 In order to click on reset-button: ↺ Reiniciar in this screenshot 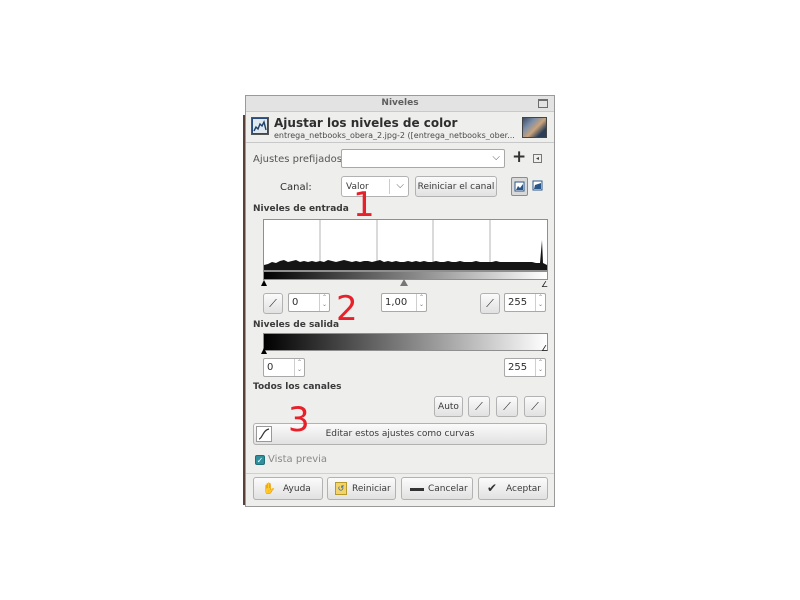, I will do `click(361, 488)`.